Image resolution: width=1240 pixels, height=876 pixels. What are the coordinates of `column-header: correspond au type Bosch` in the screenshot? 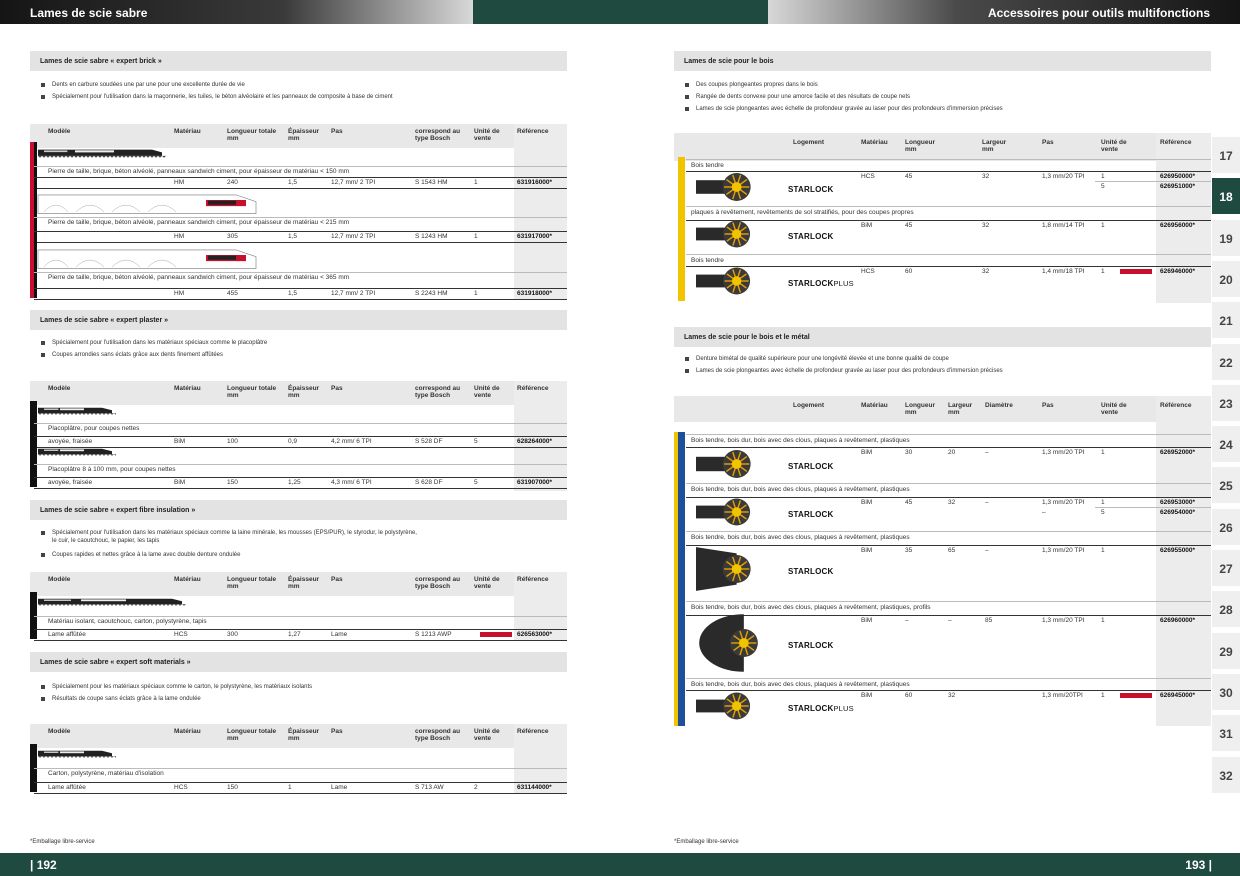 It's located at (438, 735).